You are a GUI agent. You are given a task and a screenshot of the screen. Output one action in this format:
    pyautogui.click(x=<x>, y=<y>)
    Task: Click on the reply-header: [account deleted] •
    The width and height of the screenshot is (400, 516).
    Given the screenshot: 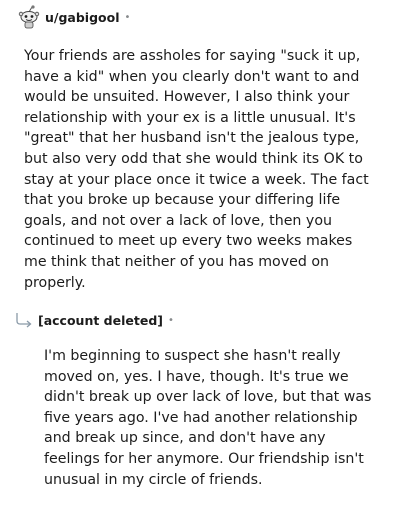 What is the action you would take?
    pyautogui.click(x=94, y=320)
    